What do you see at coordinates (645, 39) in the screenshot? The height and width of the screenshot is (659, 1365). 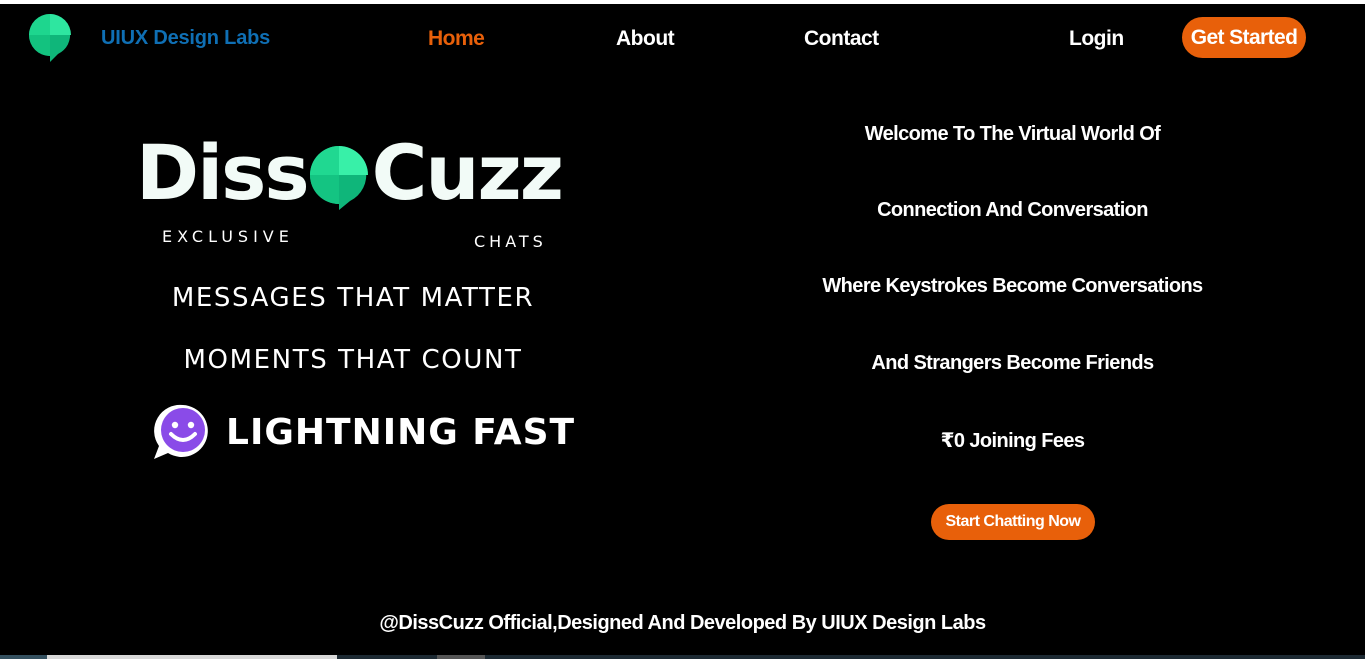 I see `nav-about: About` at bounding box center [645, 39].